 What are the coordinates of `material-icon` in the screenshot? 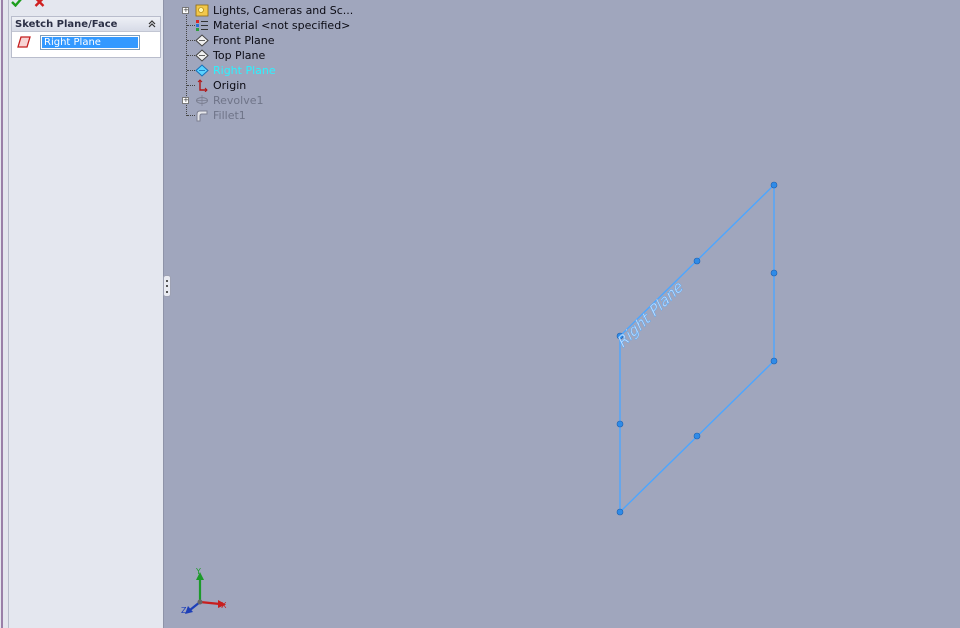 It's located at (202, 25).